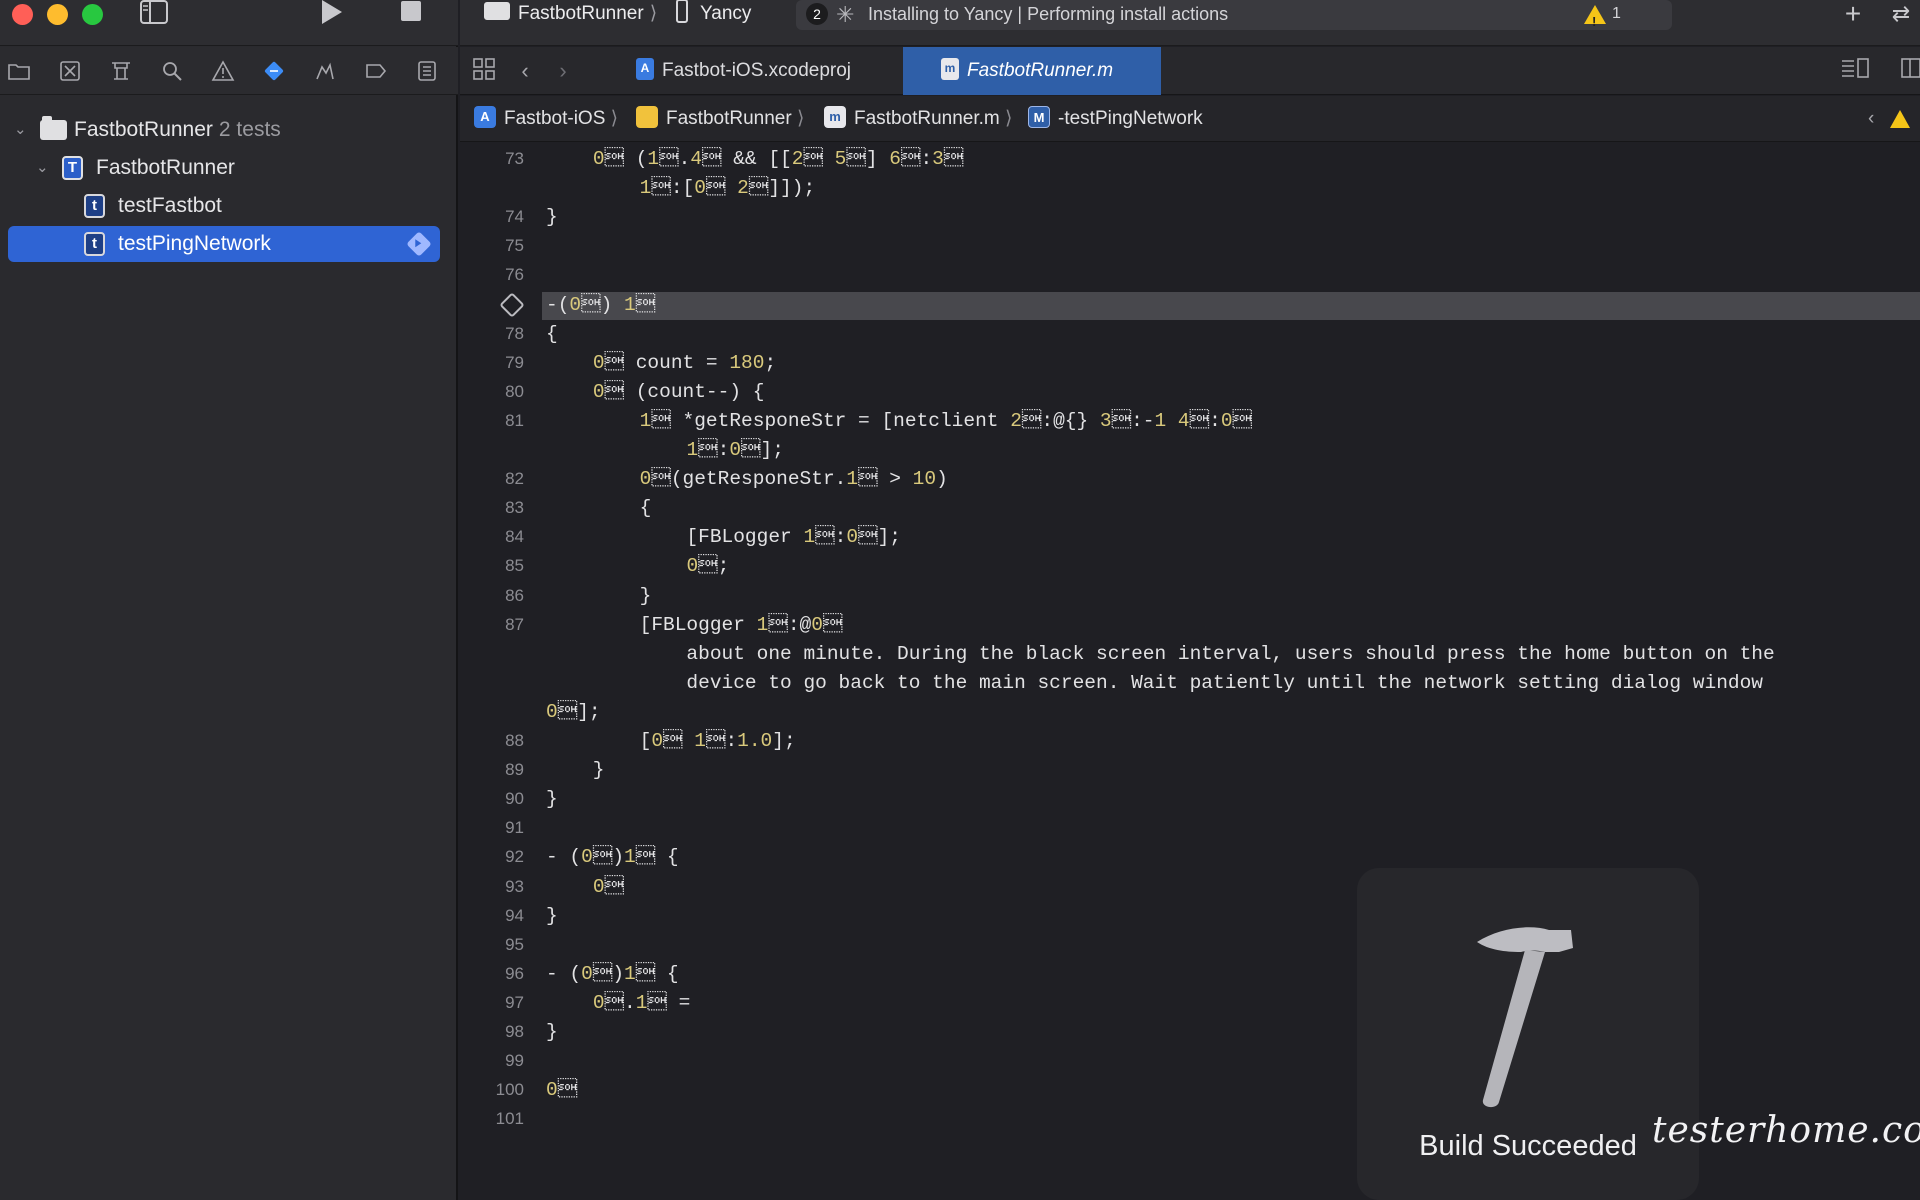  Describe the element at coordinates (1901, 14) in the screenshot. I see `code-review-icon: ⇄` at that location.